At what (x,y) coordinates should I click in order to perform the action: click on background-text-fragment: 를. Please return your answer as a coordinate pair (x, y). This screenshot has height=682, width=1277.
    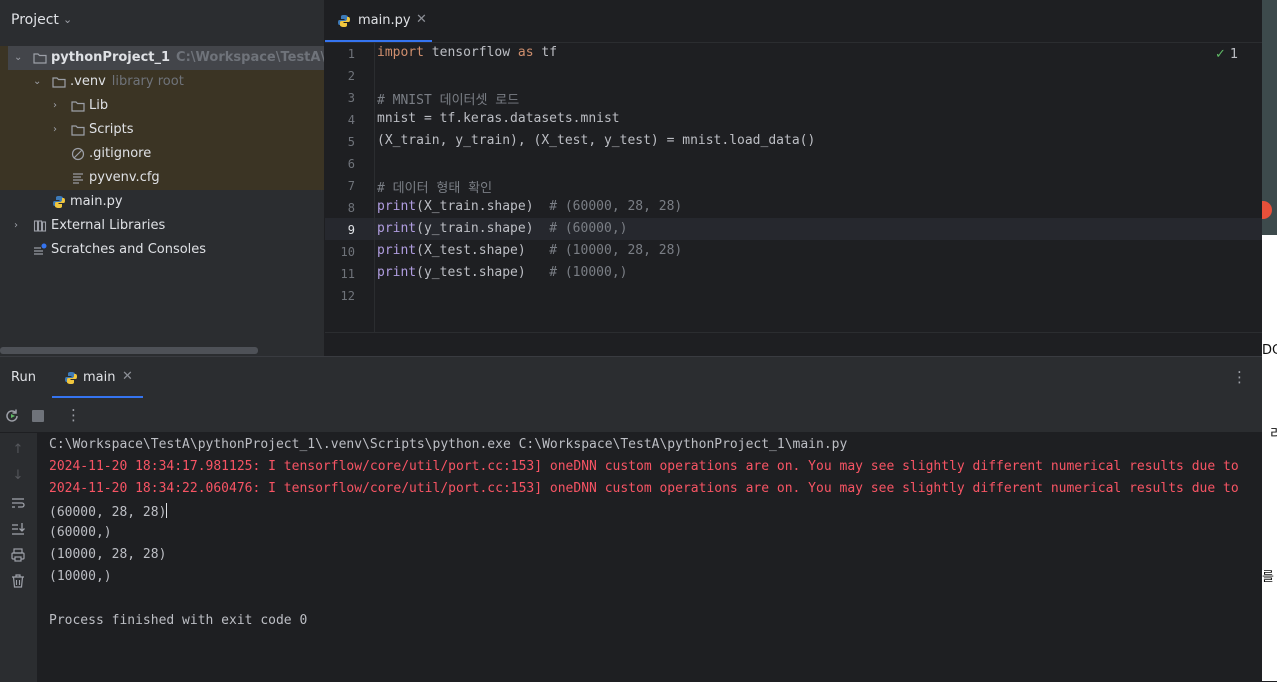
    Looking at the image, I should click on (1268, 577).